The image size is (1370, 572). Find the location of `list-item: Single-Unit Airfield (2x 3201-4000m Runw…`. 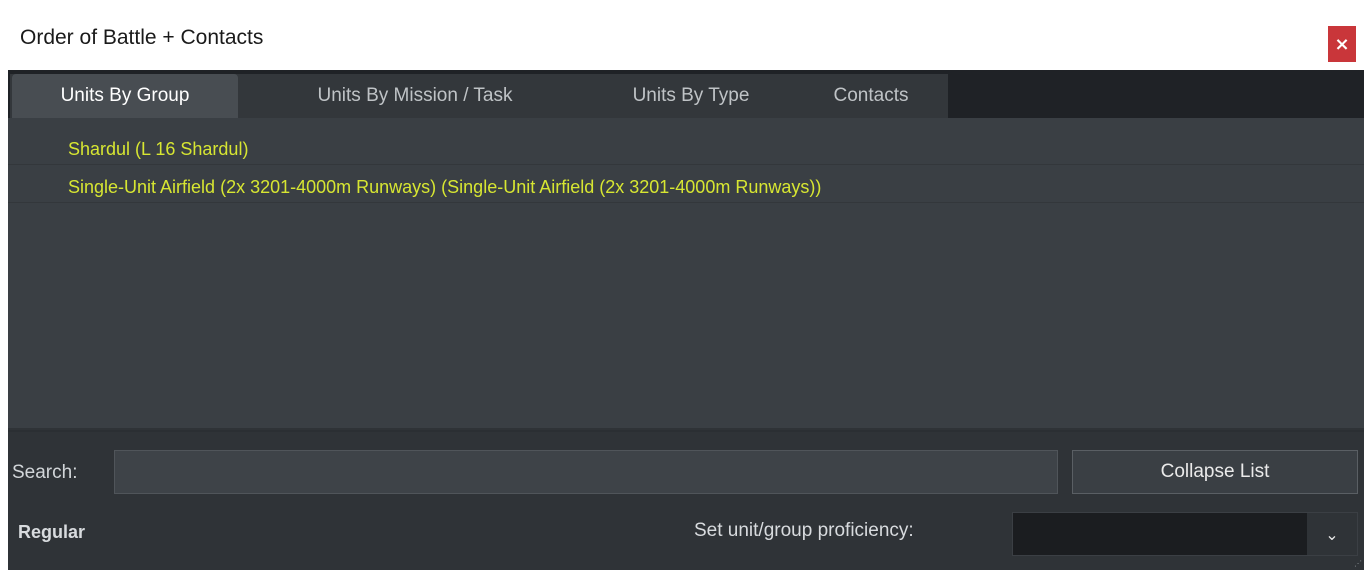

list-item: Single-Unit Airfield (2x 3201-4000m Runw… is located at coordinates (686, 187).